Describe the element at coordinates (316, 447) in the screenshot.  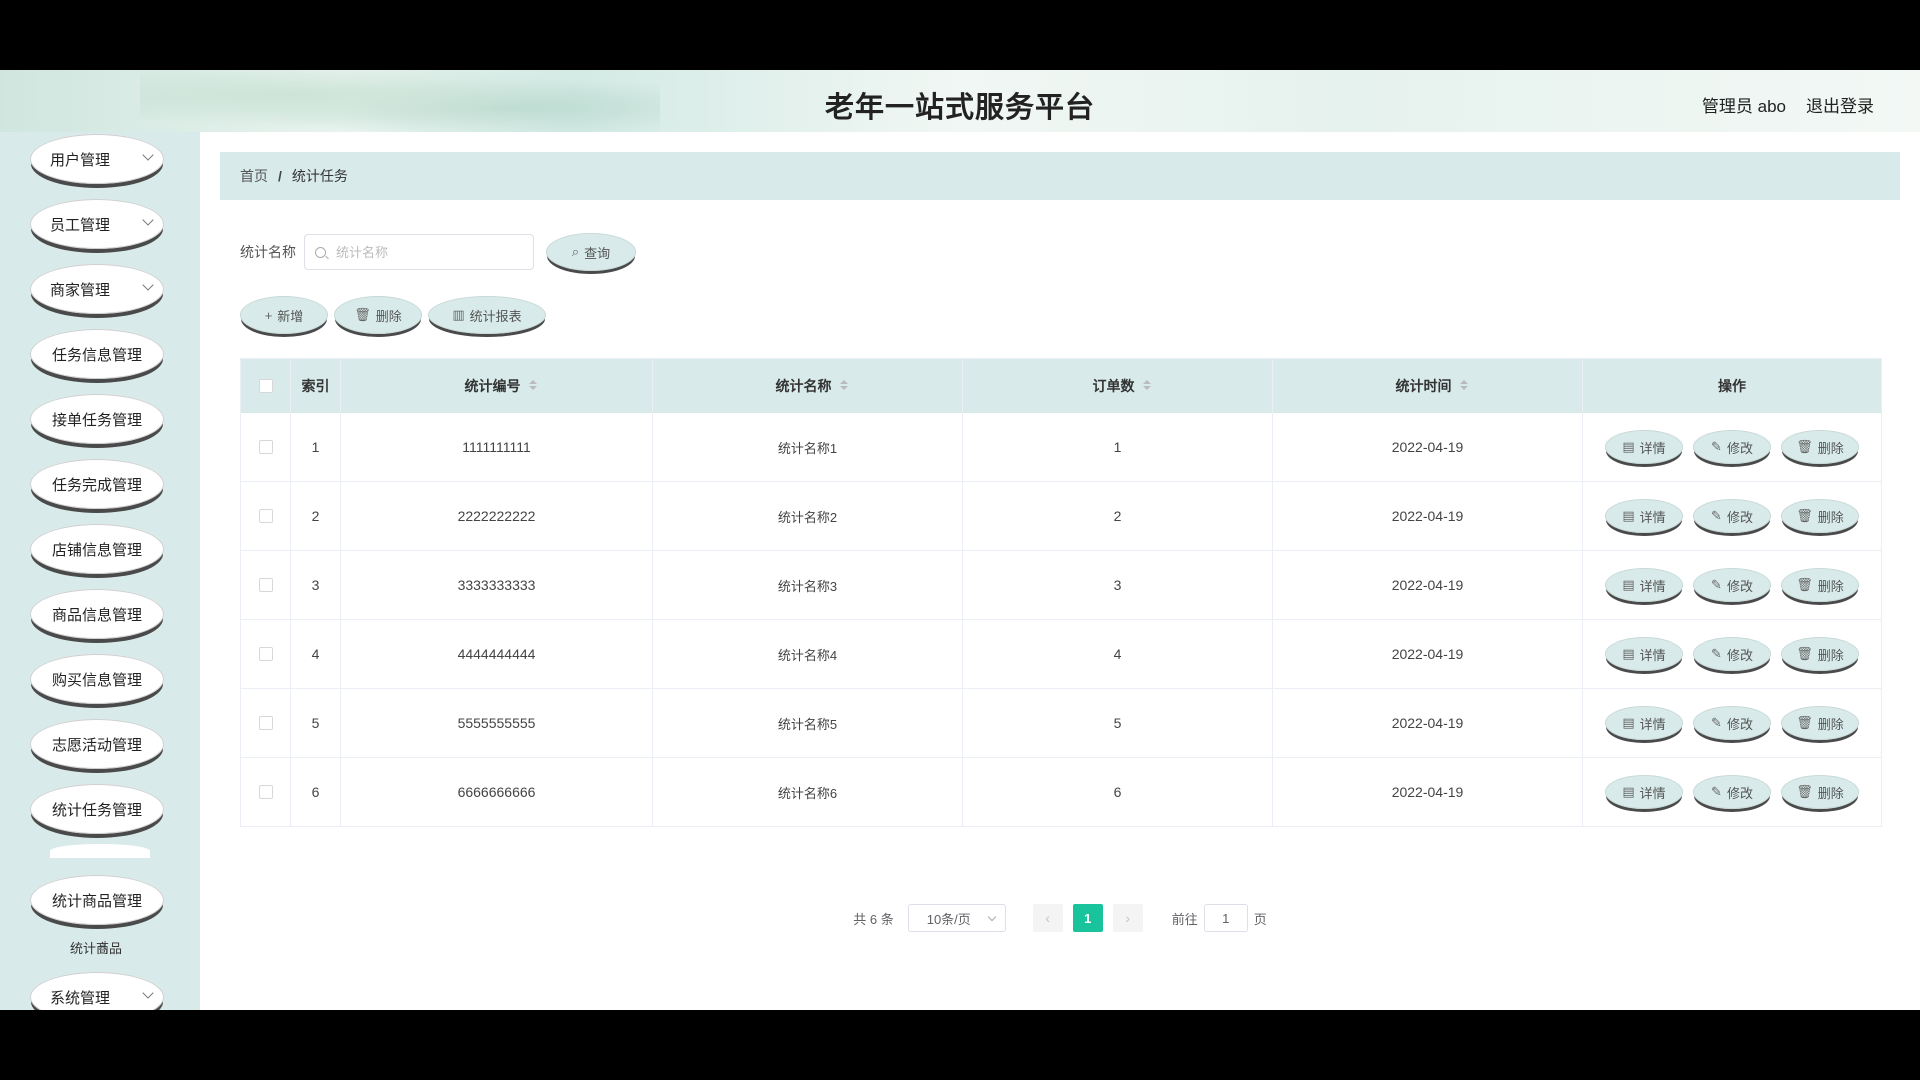
I see `row-index: 1` at that location.